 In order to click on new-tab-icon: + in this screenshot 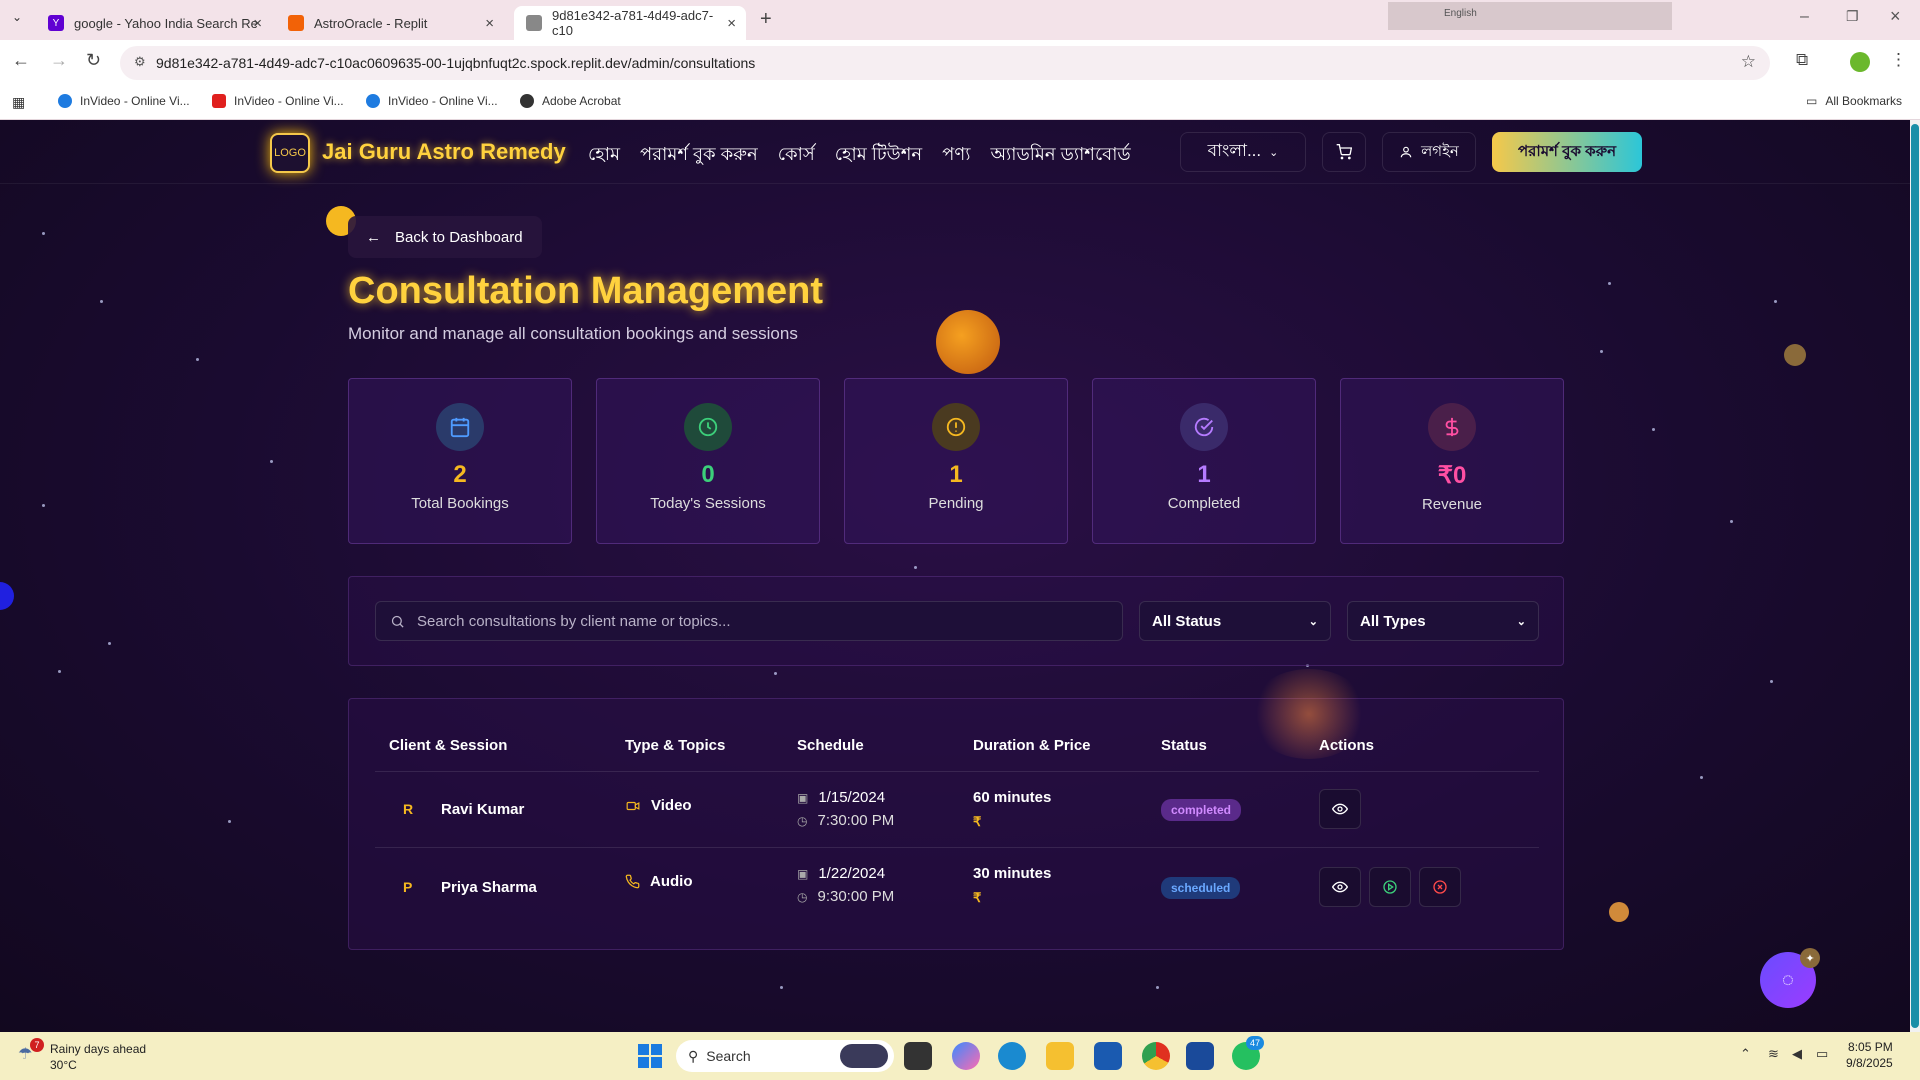, I will do `click(766, 19)`.